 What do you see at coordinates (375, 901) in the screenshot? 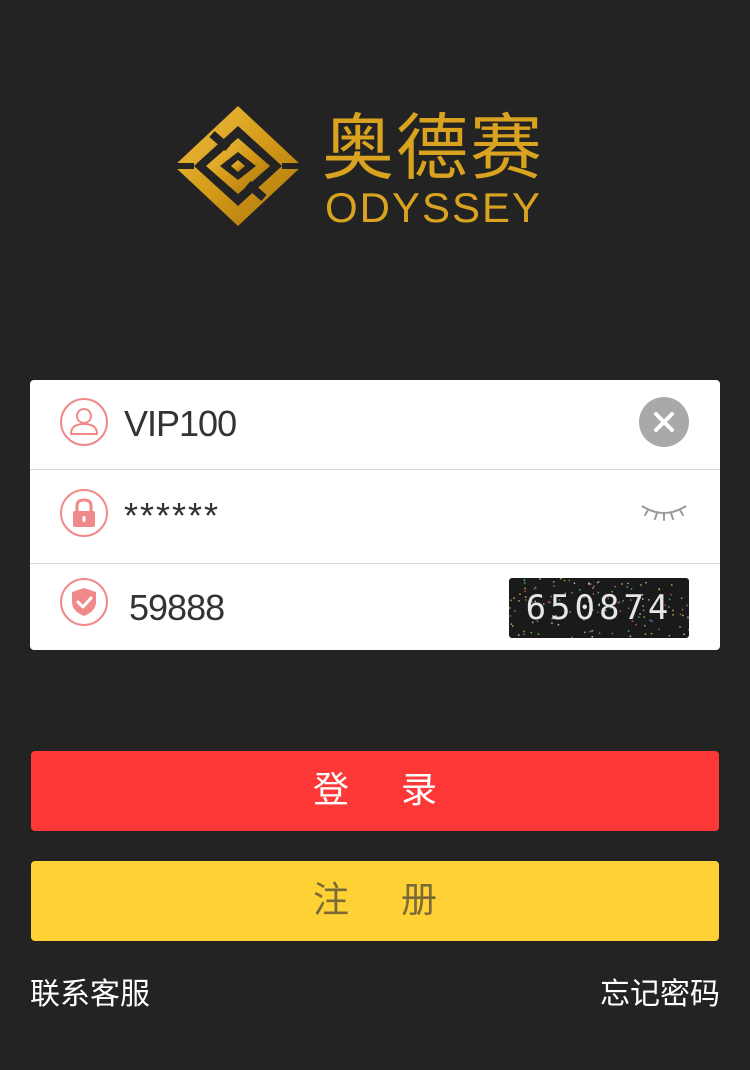
I see `register-button: 注册` at bounding box center [375, 901].